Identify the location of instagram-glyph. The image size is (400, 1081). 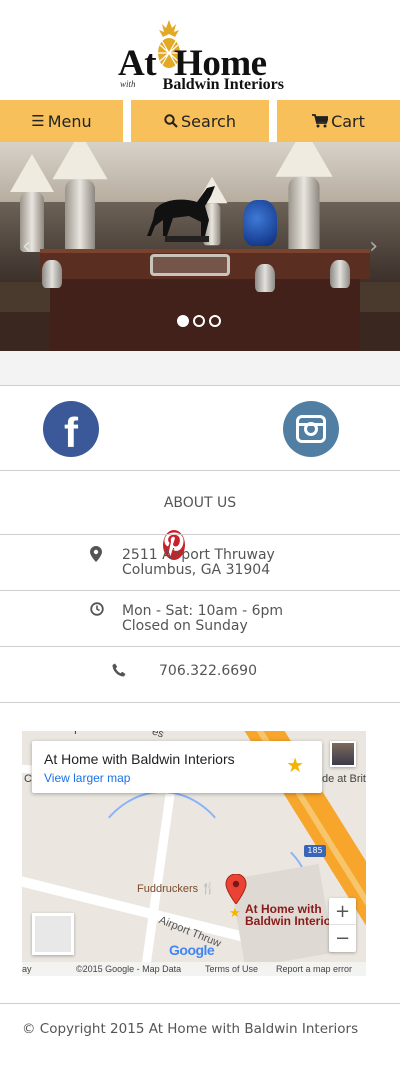
(311, 429).